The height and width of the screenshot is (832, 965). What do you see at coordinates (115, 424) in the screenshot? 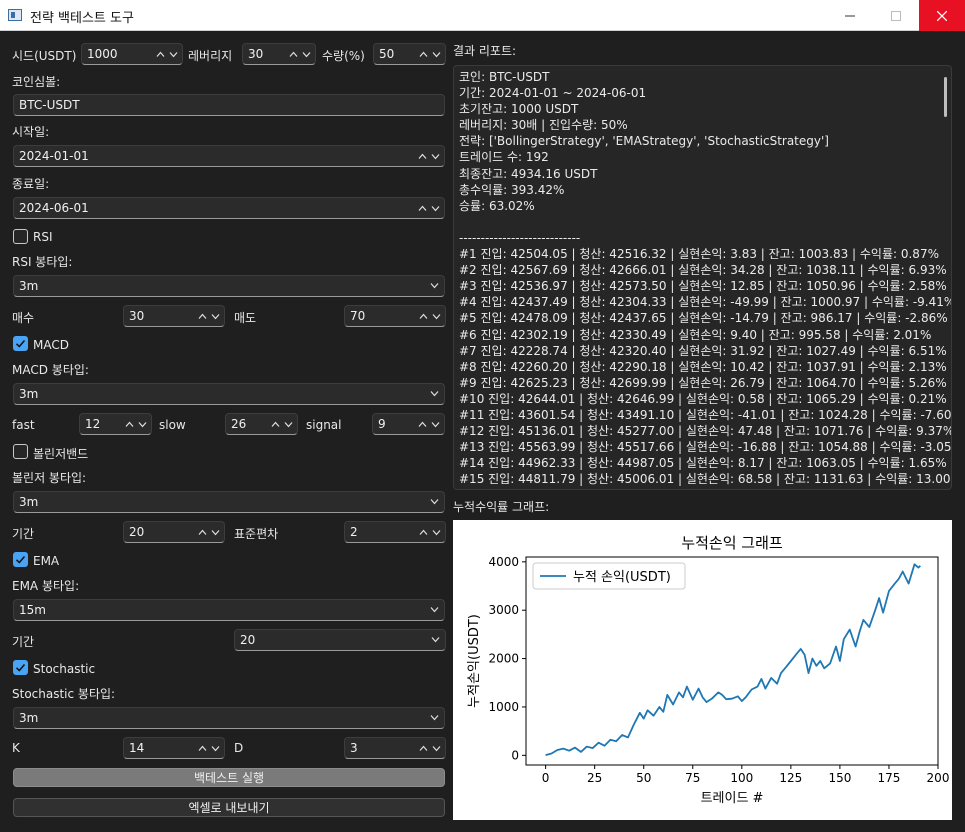
I see `macd-fast-spinbox: 12` at bounding box center [115, 424].